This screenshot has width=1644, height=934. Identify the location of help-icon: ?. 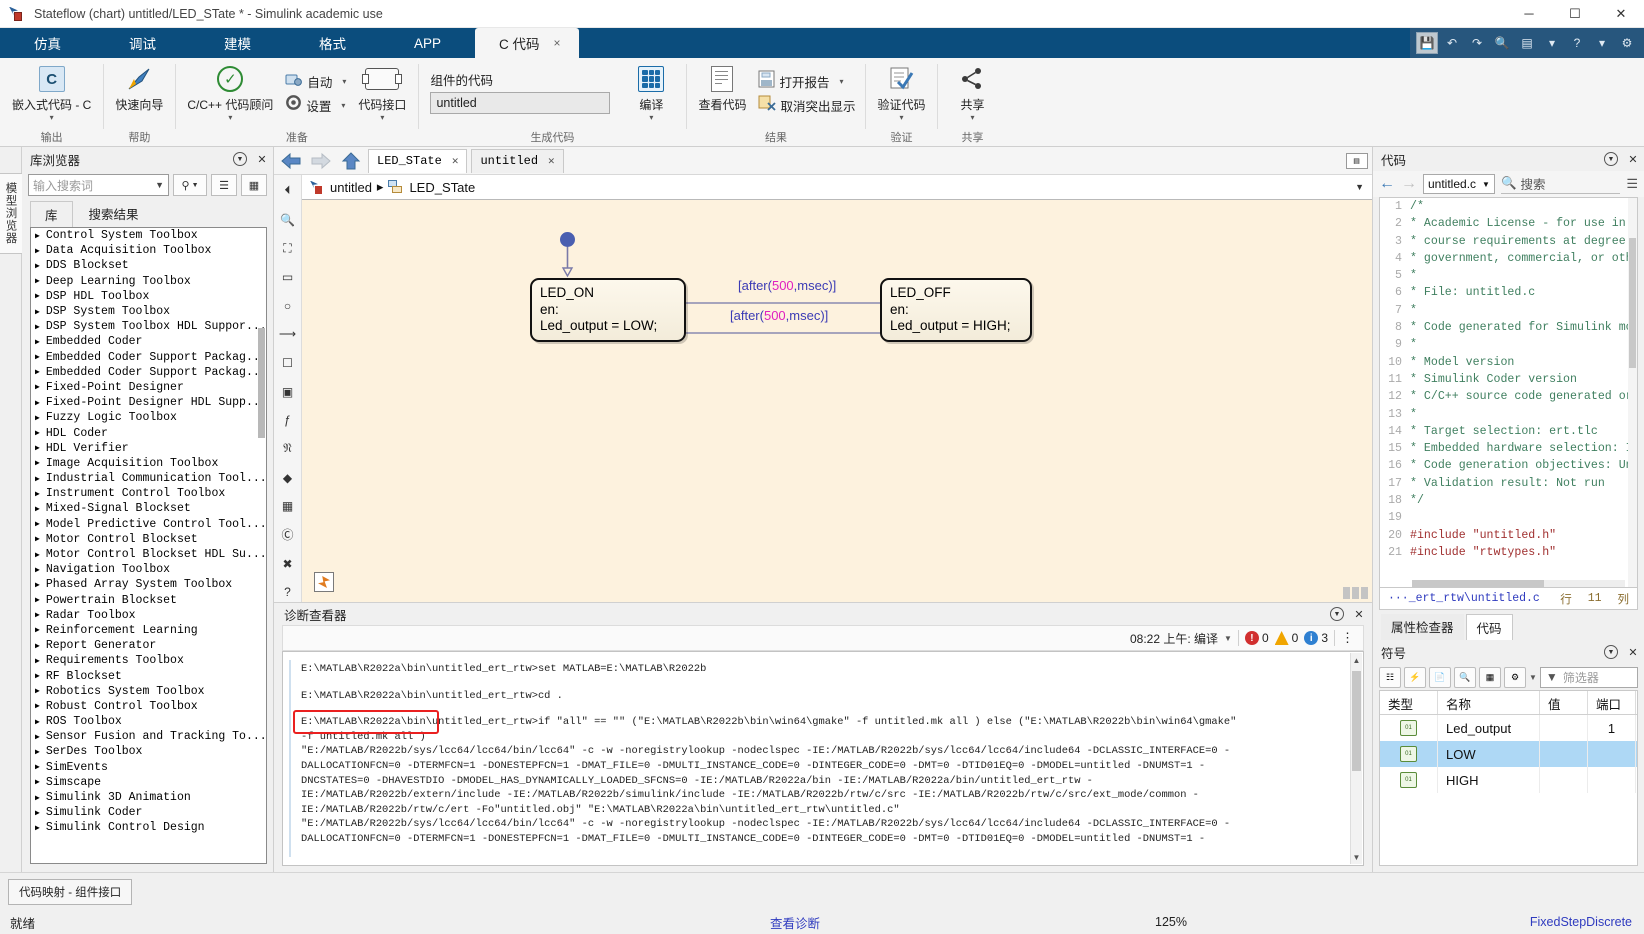
(288, 592).